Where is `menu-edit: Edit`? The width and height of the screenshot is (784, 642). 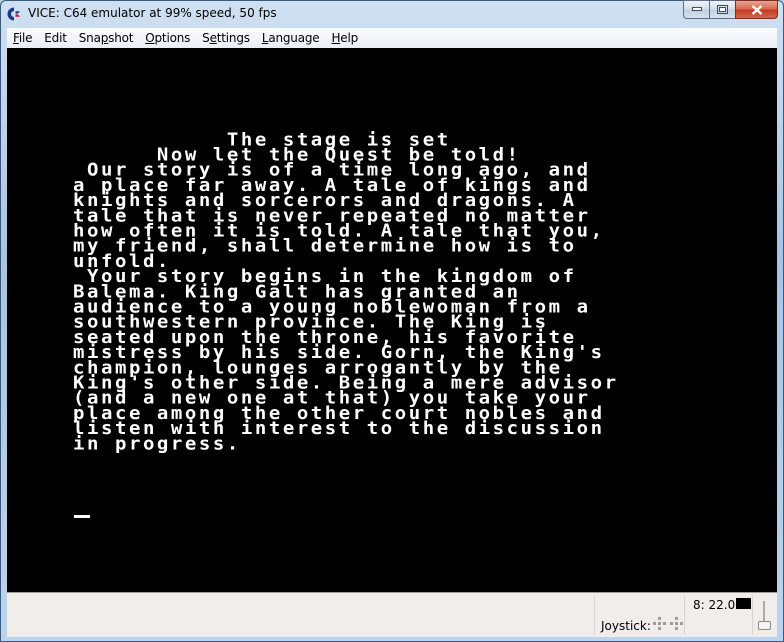
menu-edit: Edit is located at coordinates (55, 38).